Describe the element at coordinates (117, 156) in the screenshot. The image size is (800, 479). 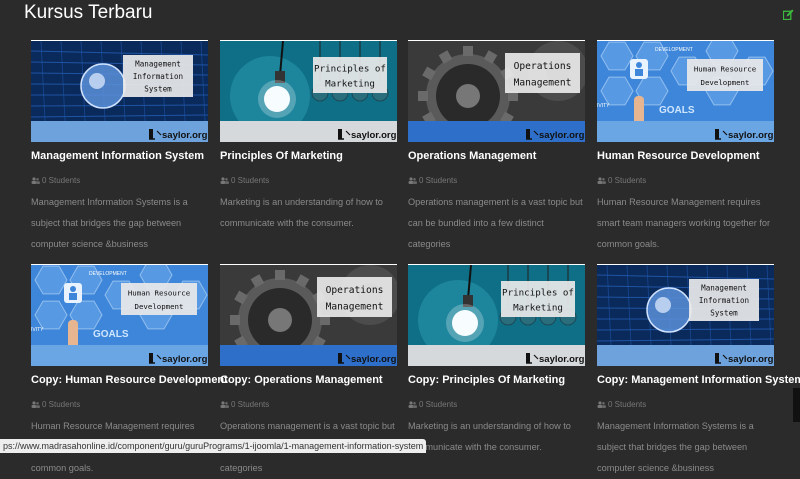
I see `course-title-link: Management Information System` at that location.